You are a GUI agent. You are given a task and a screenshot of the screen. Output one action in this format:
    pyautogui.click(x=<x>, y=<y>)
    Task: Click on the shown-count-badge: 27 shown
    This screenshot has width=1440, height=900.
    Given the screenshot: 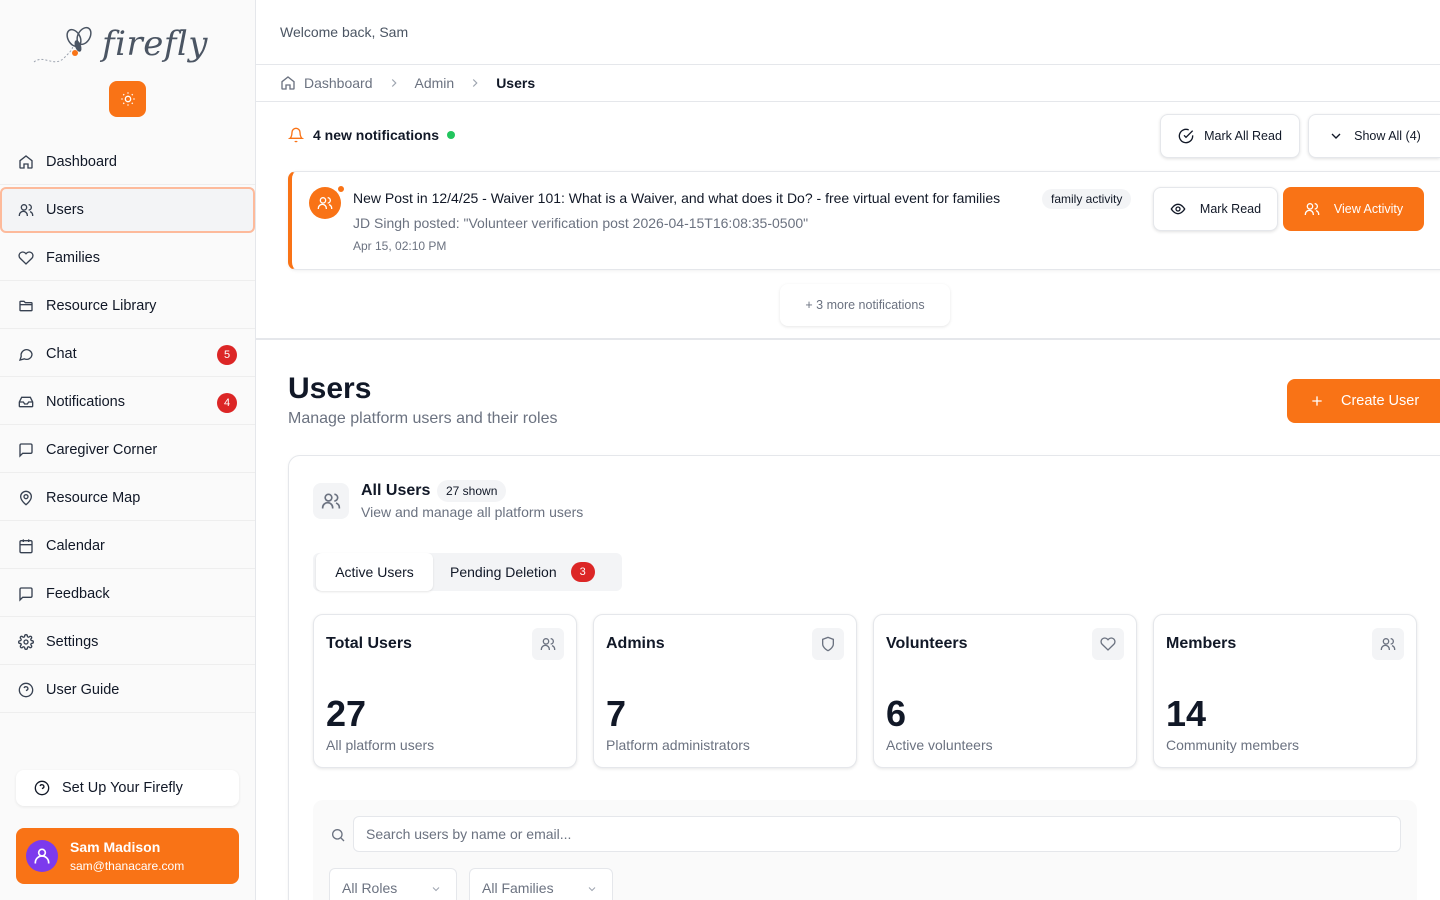 What is the action you would take?
    pyautogui.click(x=472, y=491)
    